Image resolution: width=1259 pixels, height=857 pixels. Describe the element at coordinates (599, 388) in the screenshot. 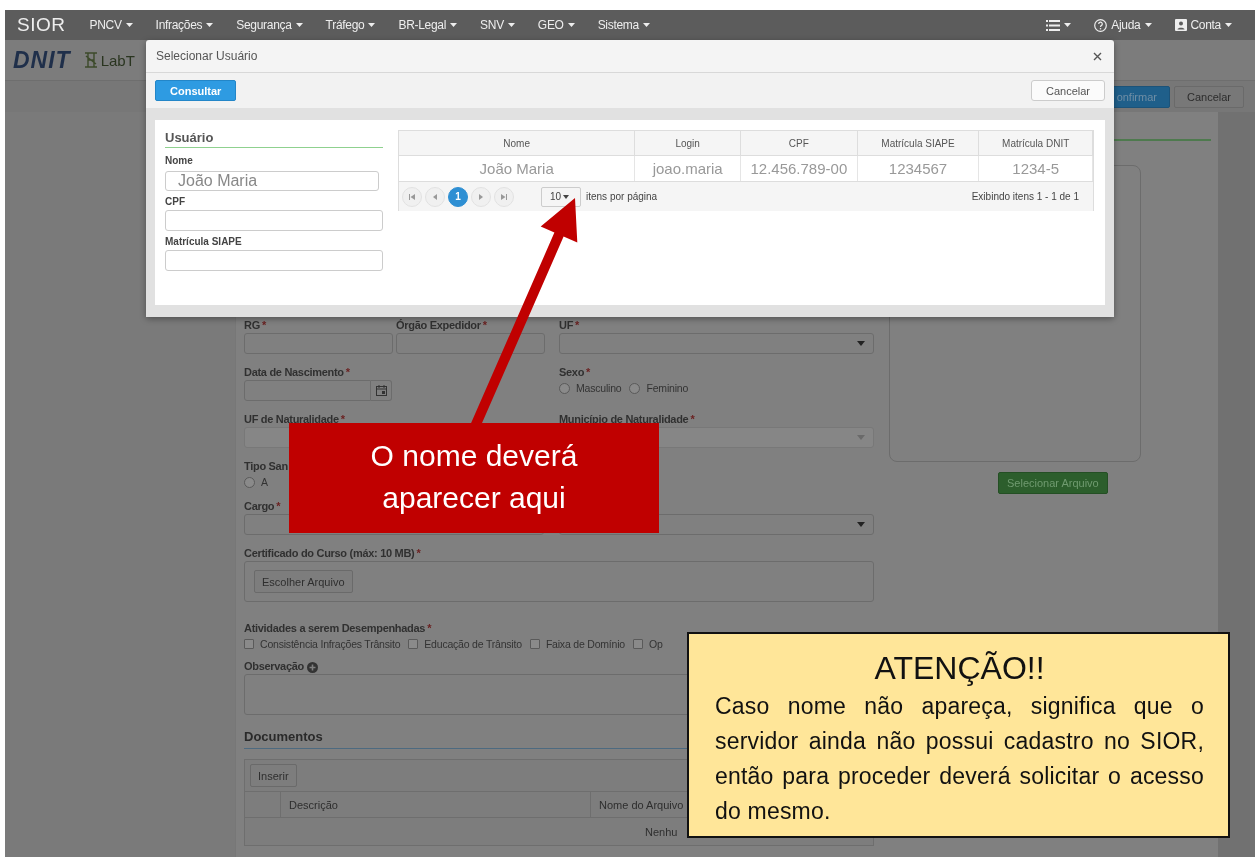

I see `radio-label: Masculino` at that location.